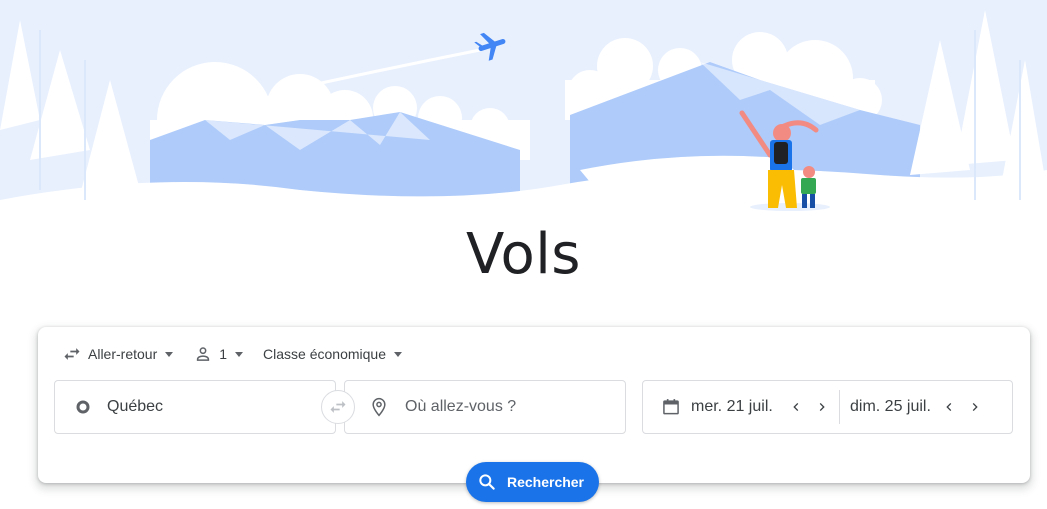  I want to click on passengers-count: 1, so click(223, 354).